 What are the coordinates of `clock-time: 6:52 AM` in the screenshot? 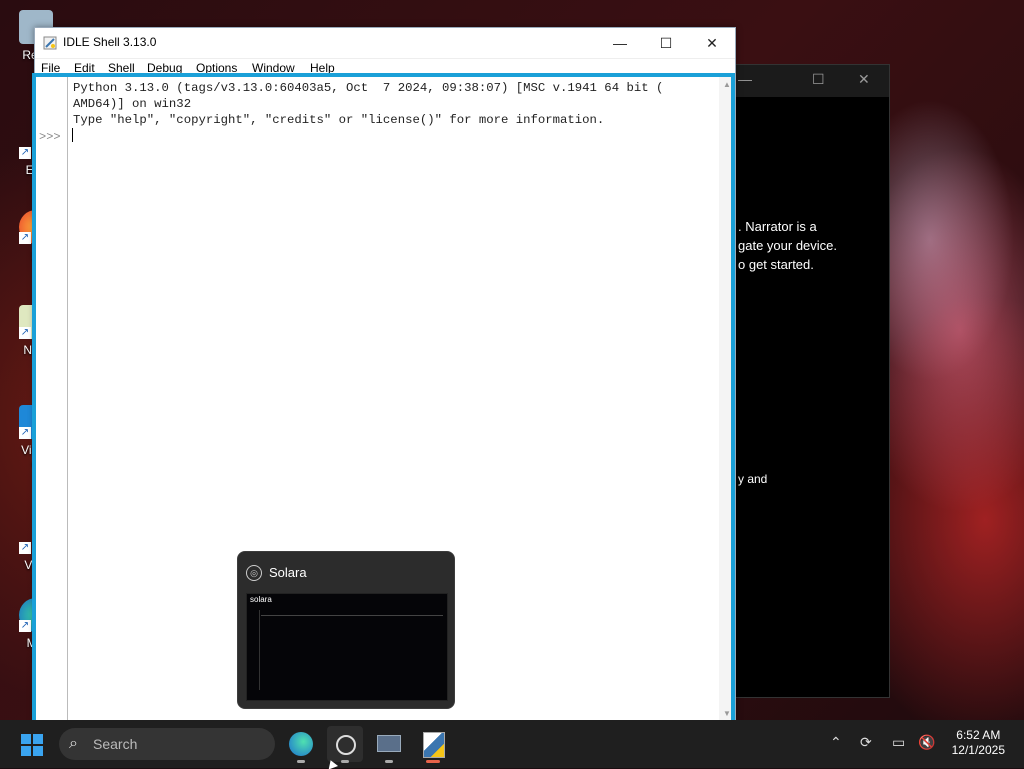 It's located at (978, 735).